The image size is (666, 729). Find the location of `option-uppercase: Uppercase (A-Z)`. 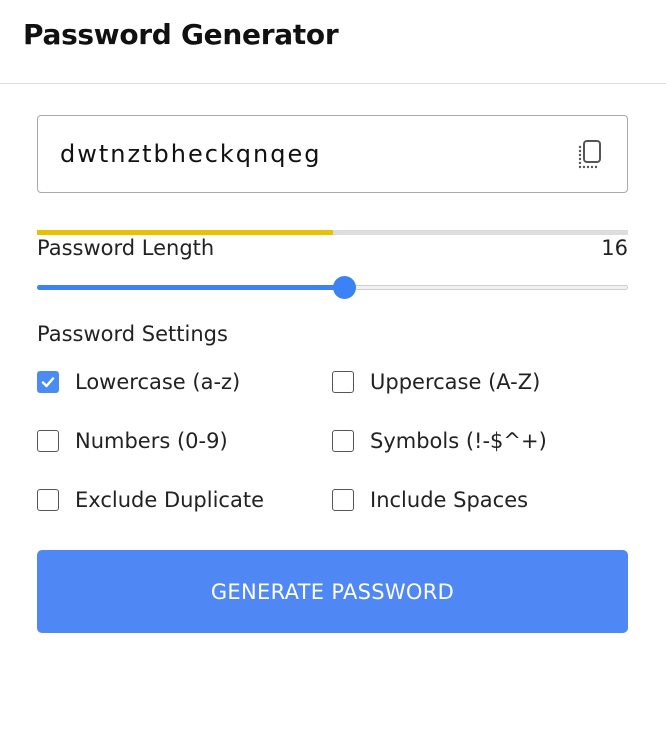

option-uppercase: Uppercase (A-Z) is located at coordinates (479, 381).